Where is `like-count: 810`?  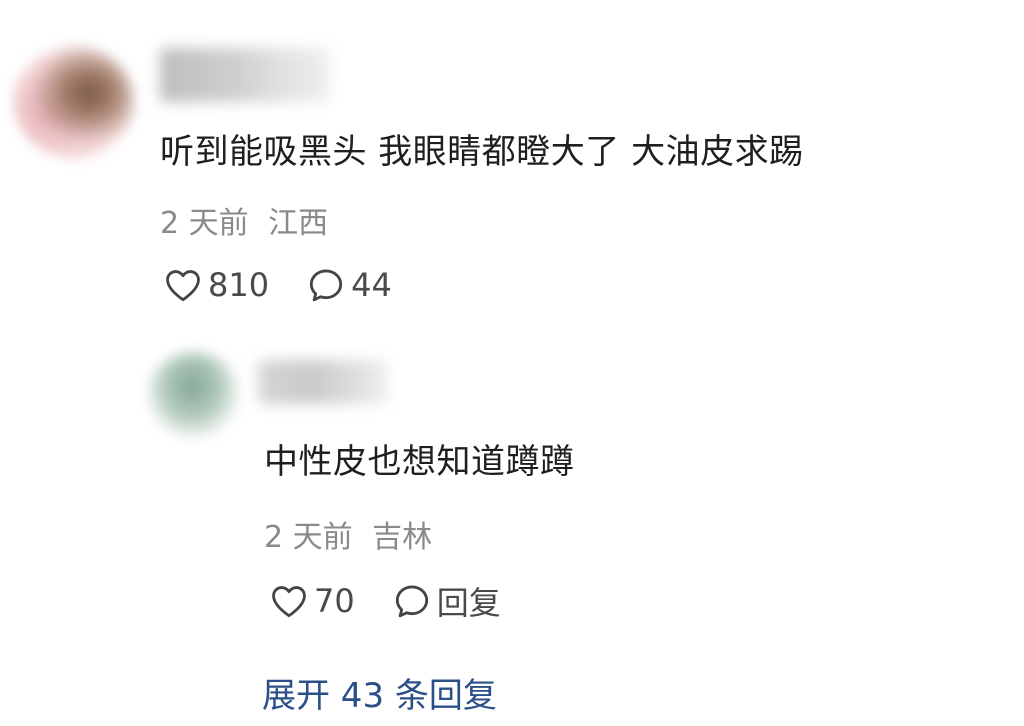
like-count: 810 is located at coordinates (239, 285).